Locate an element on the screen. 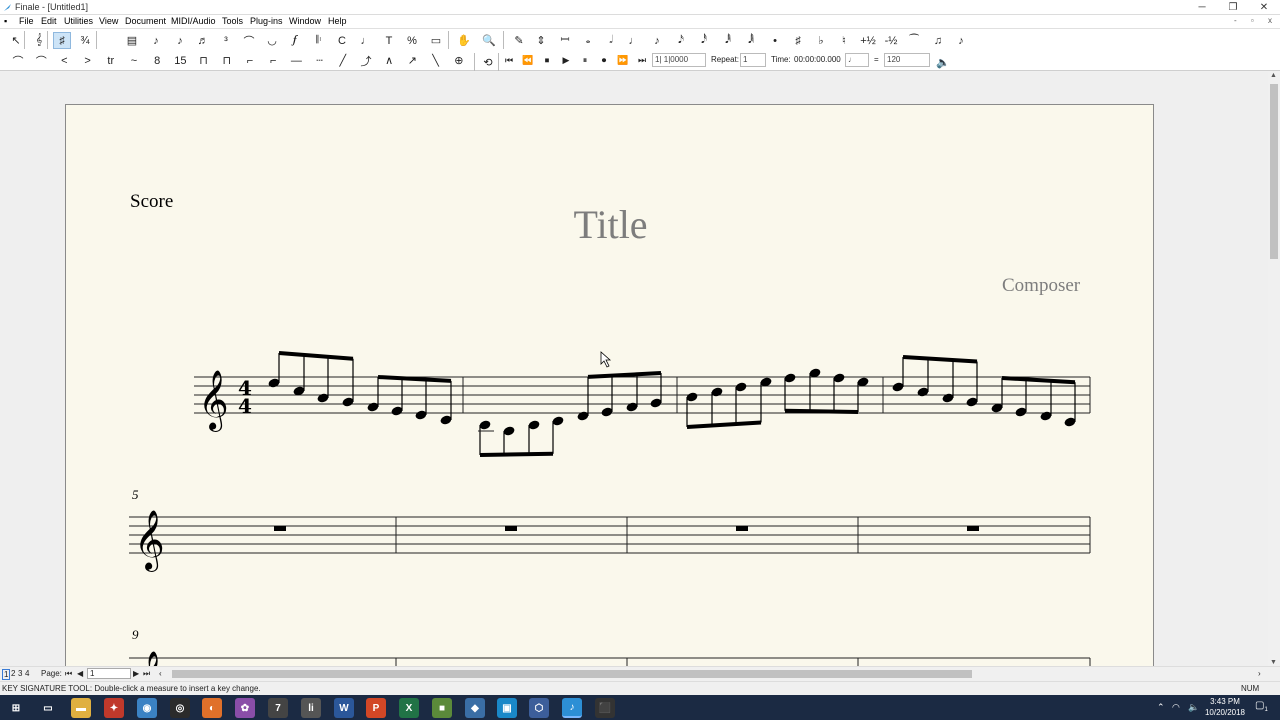  menu-tools: Tools is located at coordinates (232, 21).